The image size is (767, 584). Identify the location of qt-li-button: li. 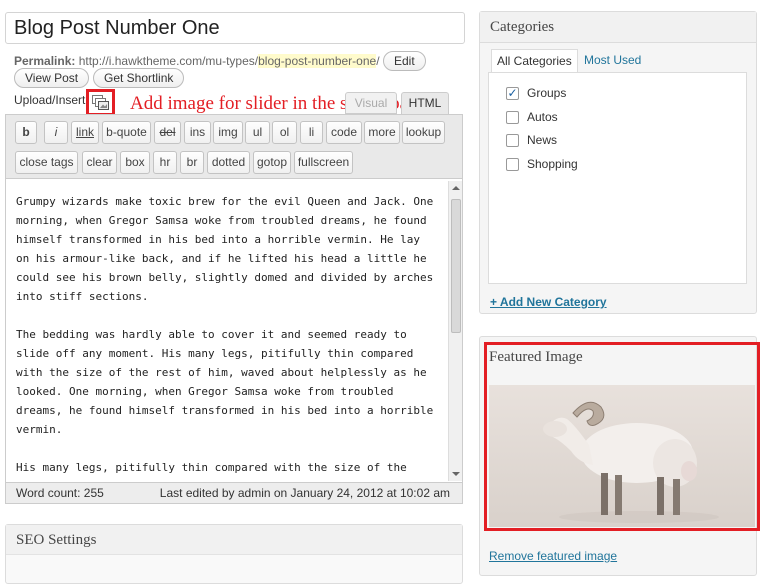
(311, 132).